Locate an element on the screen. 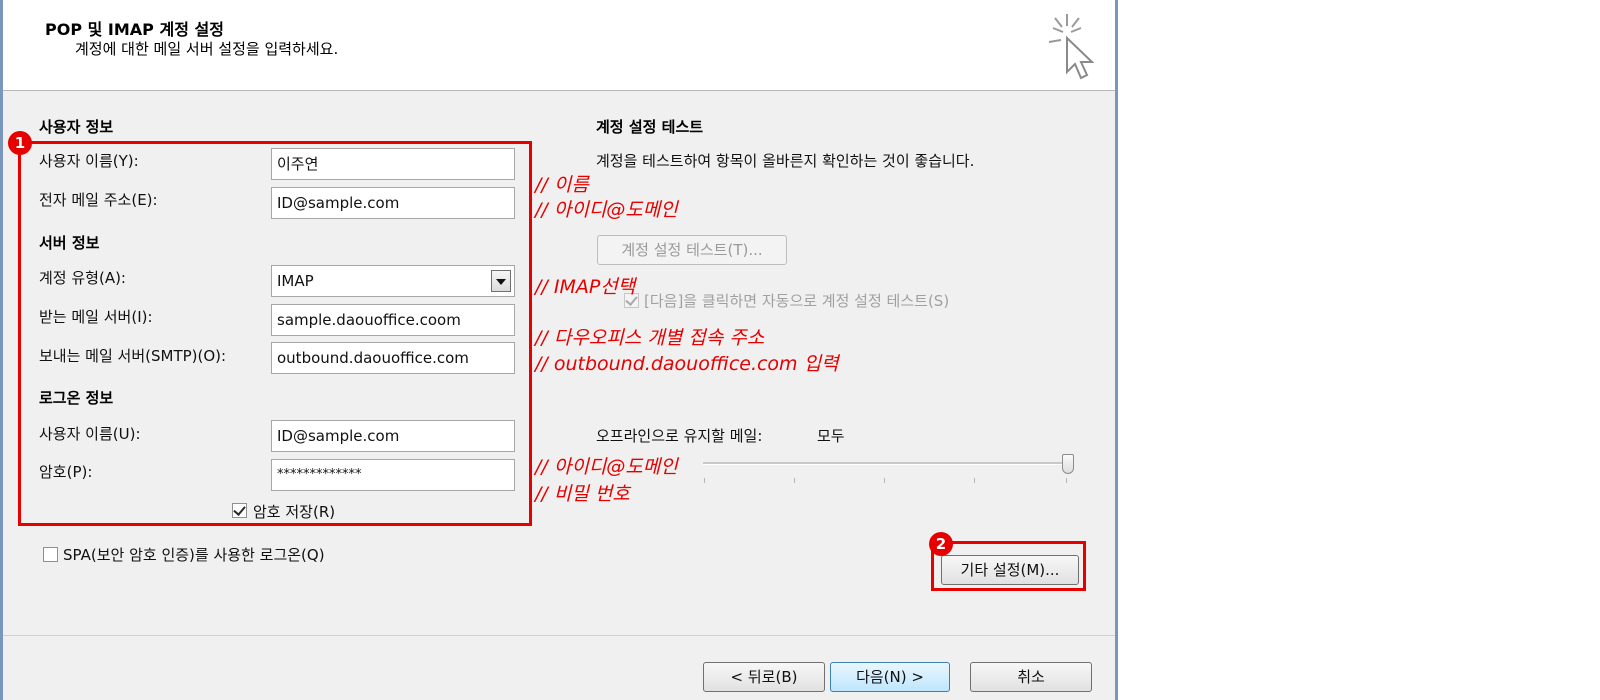 The image size is (1600, 700). note-incoming: // 다우오피스 개별 접속 주소 is located at coordinates (650, 338).